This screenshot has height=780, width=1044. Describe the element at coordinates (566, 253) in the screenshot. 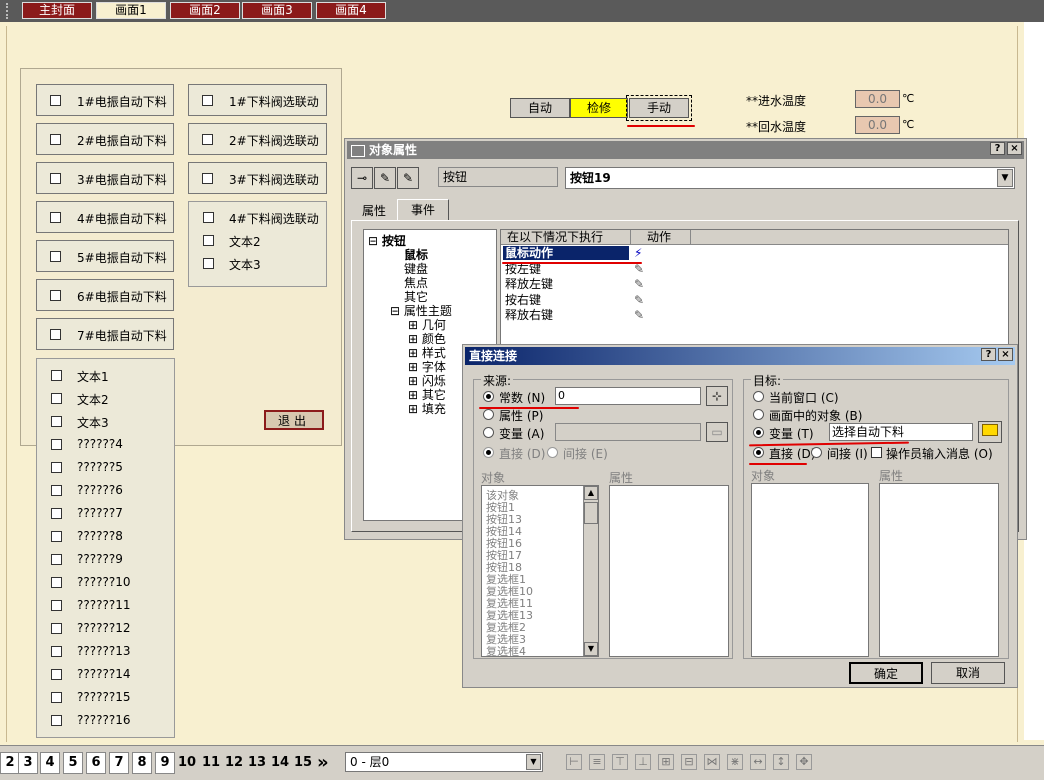

I see `table-row: 鼠标动作` at that location.